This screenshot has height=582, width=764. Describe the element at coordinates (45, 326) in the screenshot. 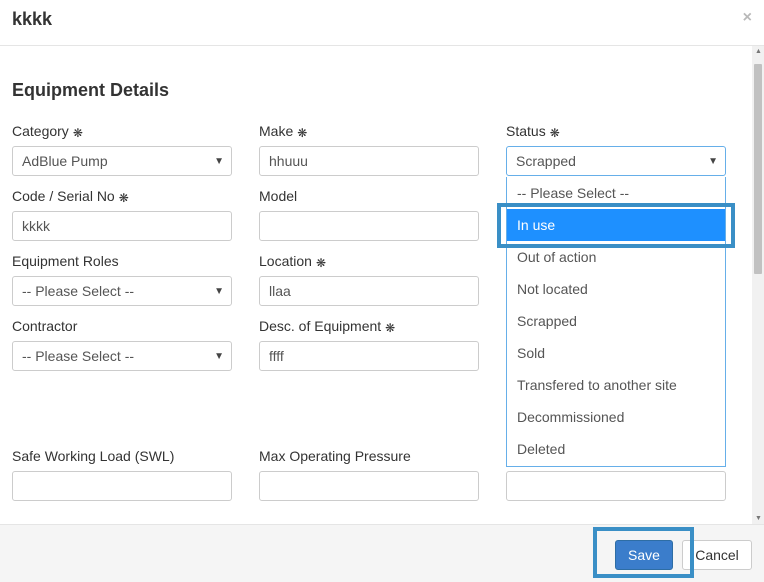

I see `contractor-label: Contractor` at that location.